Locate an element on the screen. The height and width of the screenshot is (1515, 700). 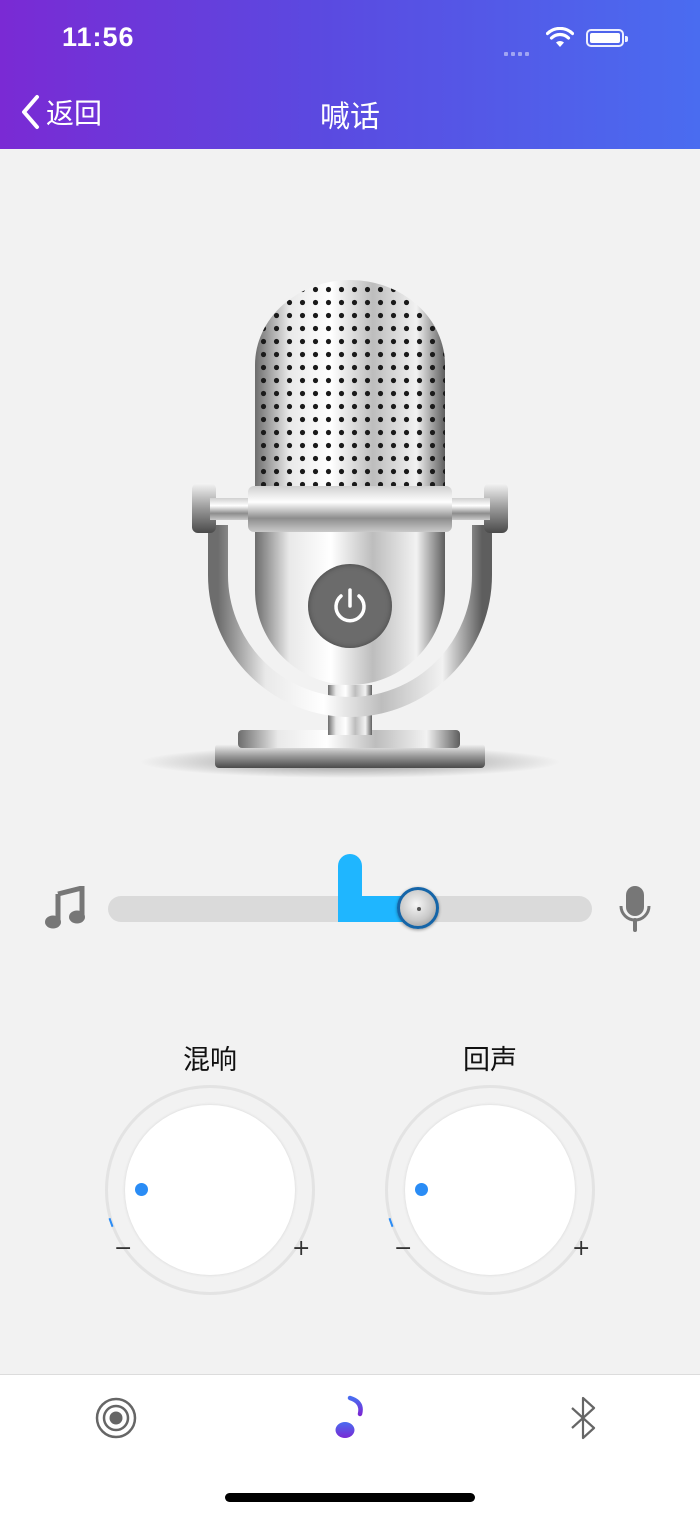
mix-slider-thumb is located at coordinates (418, 908).